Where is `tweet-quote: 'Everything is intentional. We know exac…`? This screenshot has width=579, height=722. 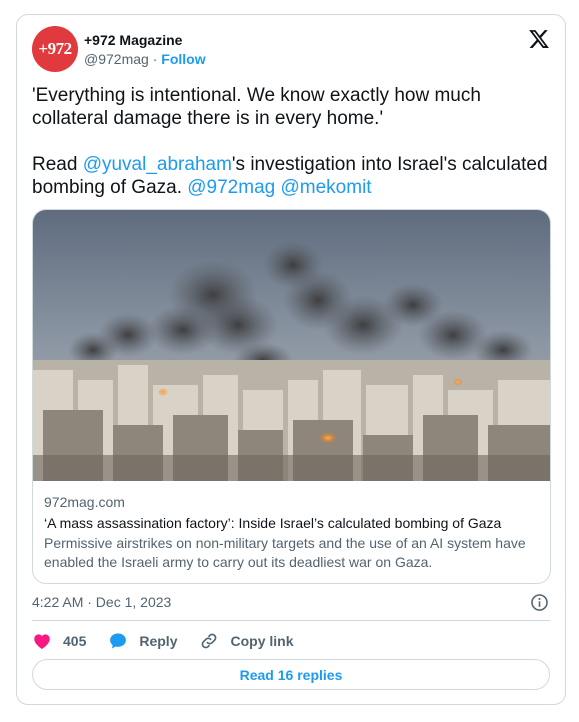
tweet-quote: 'Everything is intentional. We know exac… is located at coordinates (256, 107).